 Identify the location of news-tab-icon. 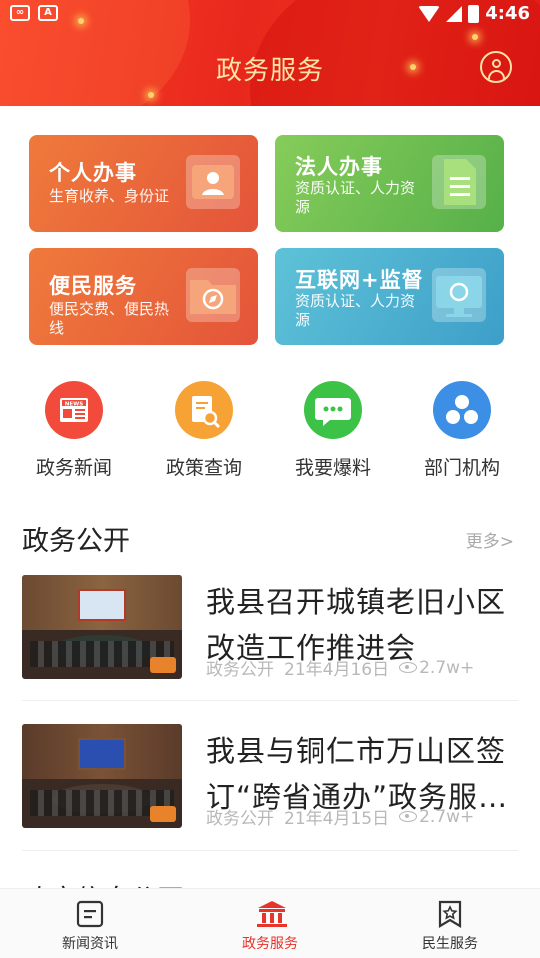
(90, 914).